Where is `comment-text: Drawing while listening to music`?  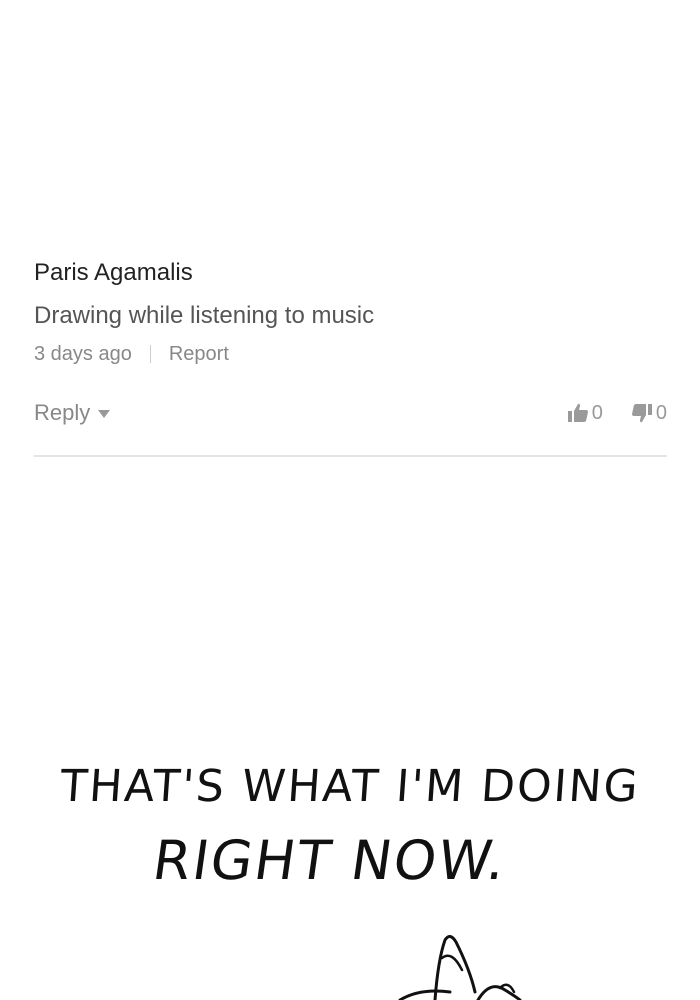 comment-text: Drawing while listening to music is located at coordinates (204, 315).